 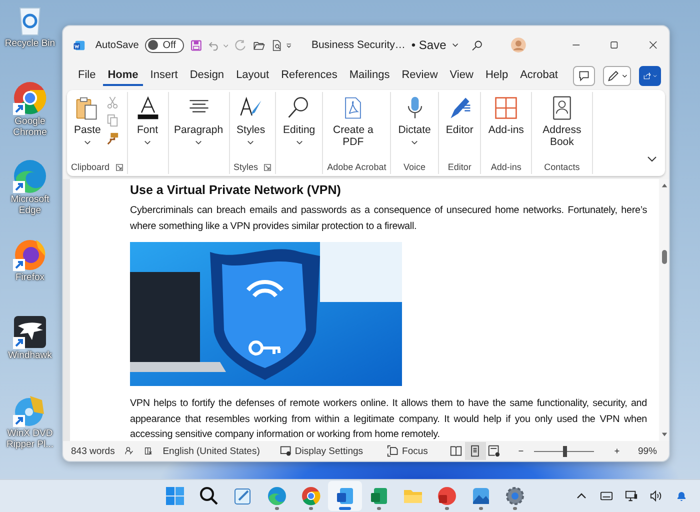 I want to click on scroll-down-icon, so click(x=664, y=434).